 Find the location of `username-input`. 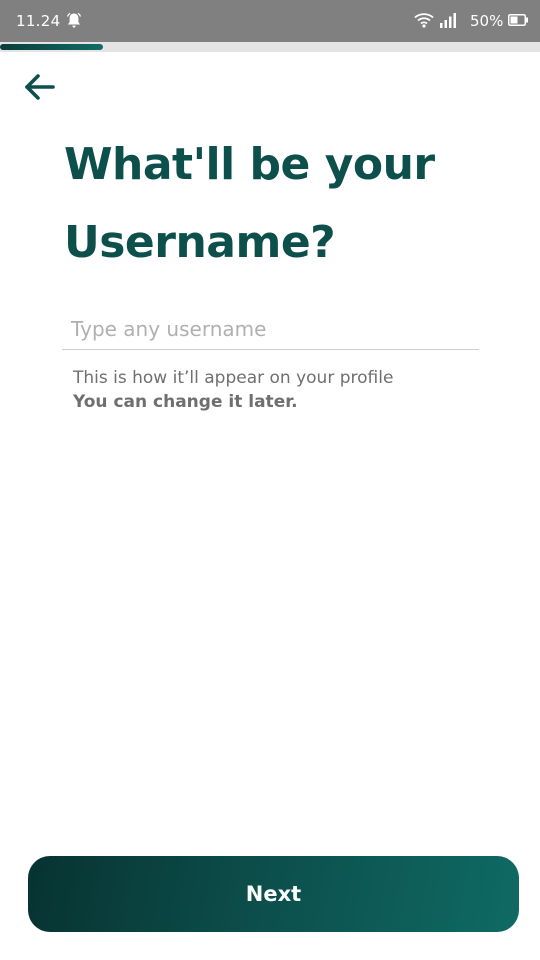

username-input is located at coordinates (270, 329).